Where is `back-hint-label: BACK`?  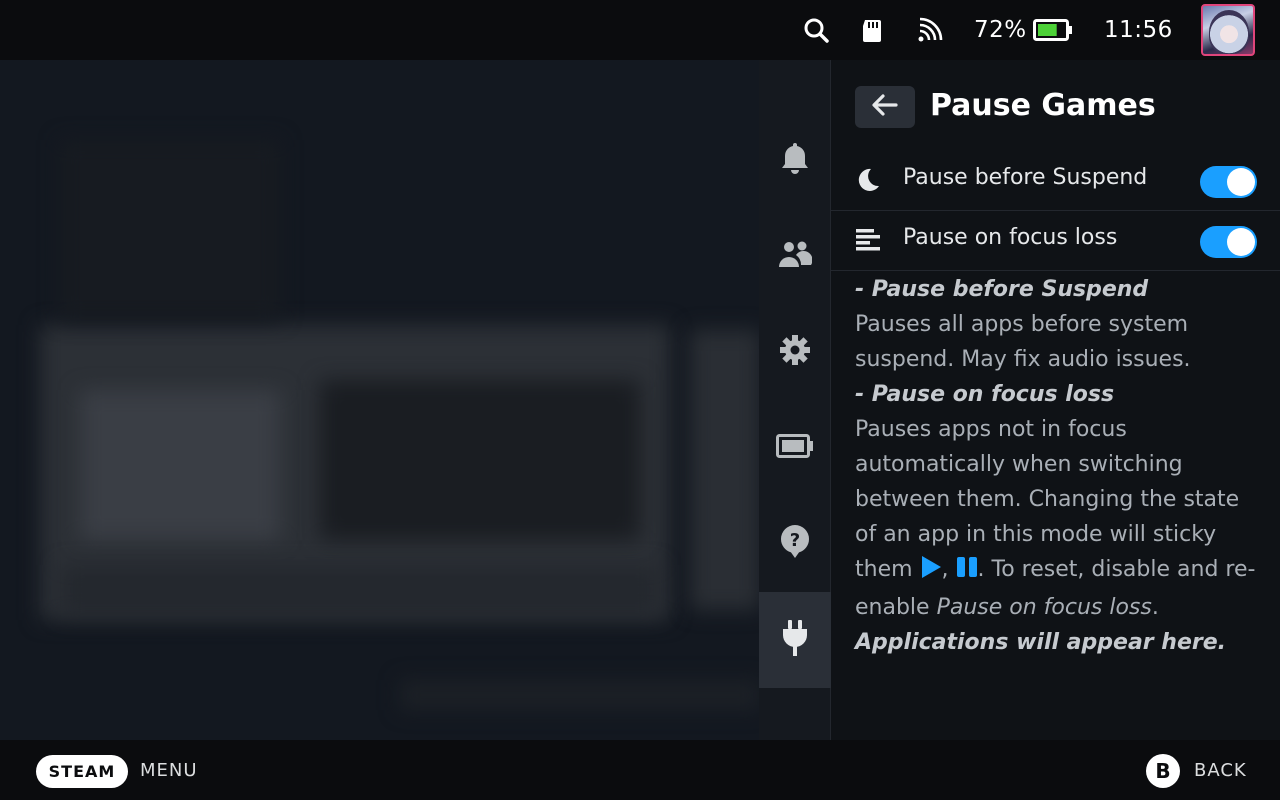 back-hint-label: BACK is located at coordinates (1220, 770).